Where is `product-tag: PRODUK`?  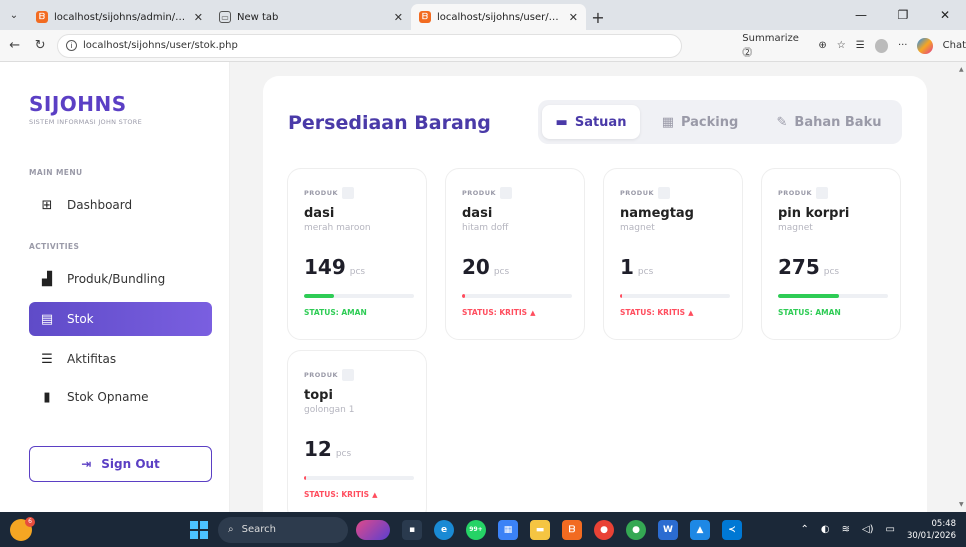
product-tag: PRODUK is located at coordinates (487, 193).